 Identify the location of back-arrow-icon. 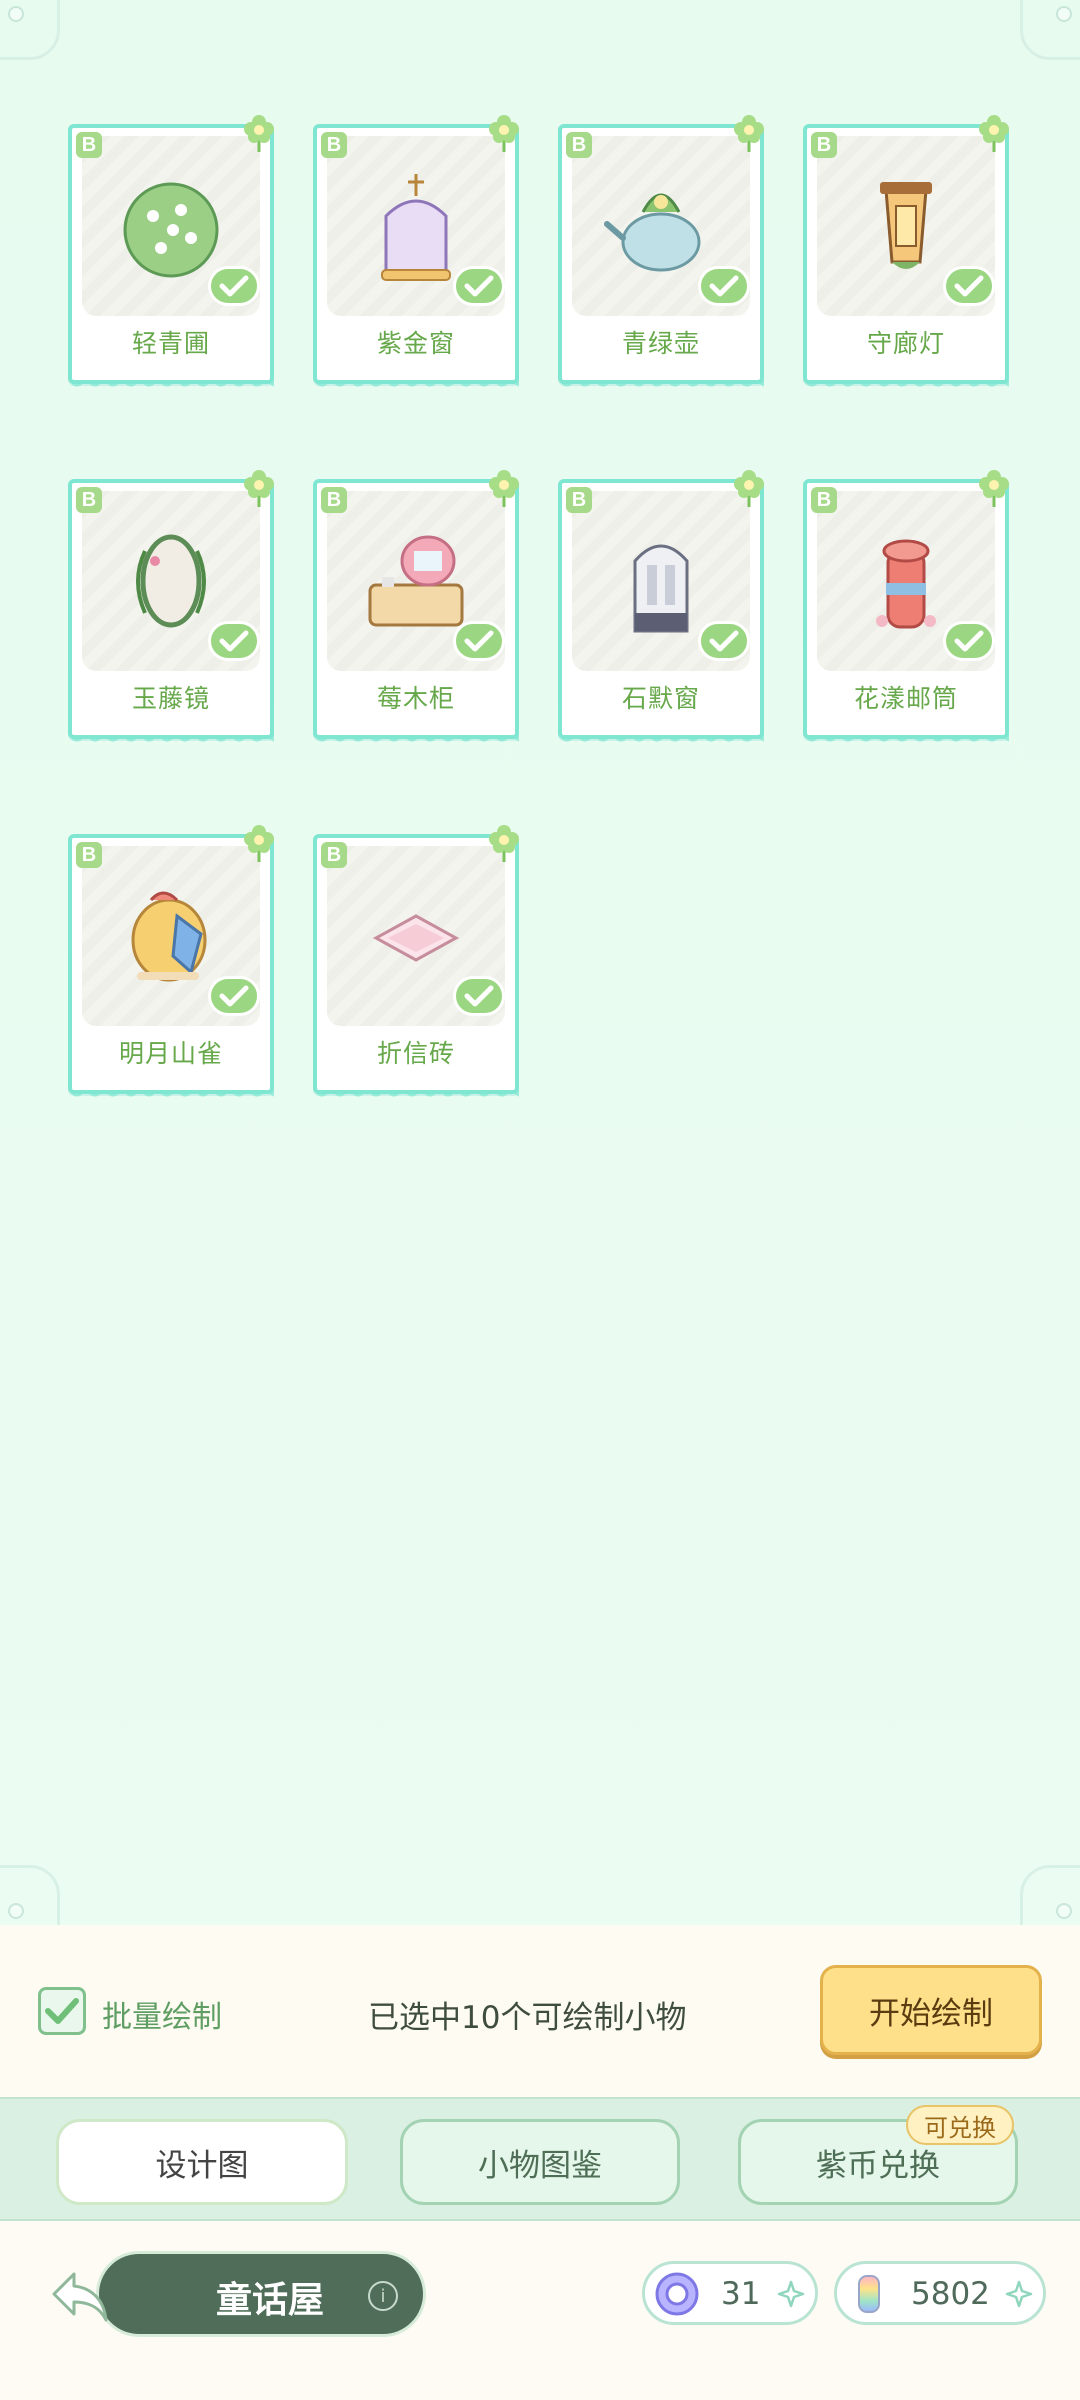
(80, 2297).